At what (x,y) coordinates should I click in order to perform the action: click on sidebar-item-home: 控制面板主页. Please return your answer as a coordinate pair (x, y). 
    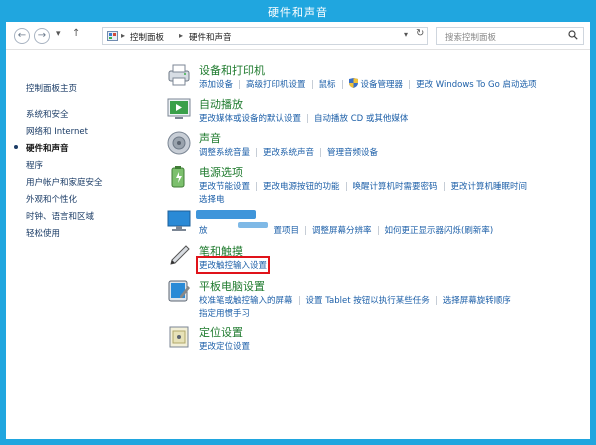
    Looking at the image, I should click on (51, 88).